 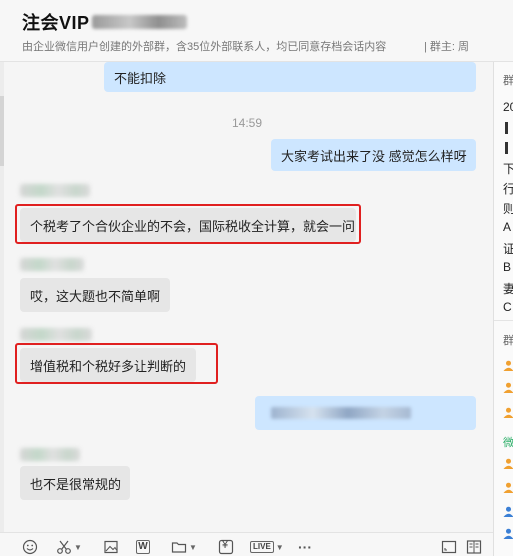 I want to click on wechat-label: 微, so click(x=508, y=443).